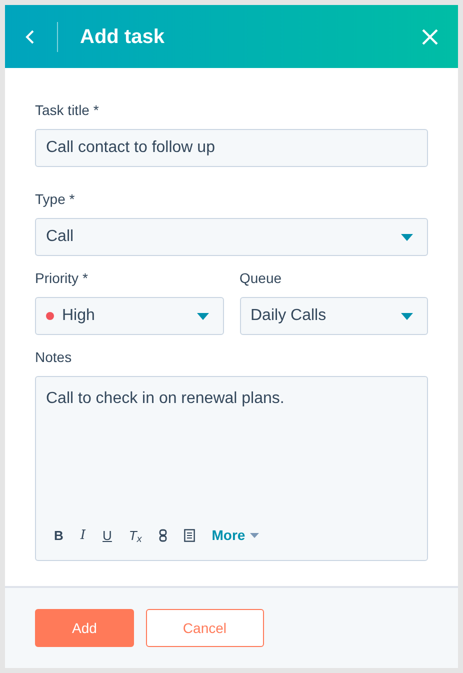 The width and height of the screenshot is (463, 673). Describe the element at coordinates (166, 399) in the screenshot. I see `notes-text: Call to check in on renewal plans.` at that location.